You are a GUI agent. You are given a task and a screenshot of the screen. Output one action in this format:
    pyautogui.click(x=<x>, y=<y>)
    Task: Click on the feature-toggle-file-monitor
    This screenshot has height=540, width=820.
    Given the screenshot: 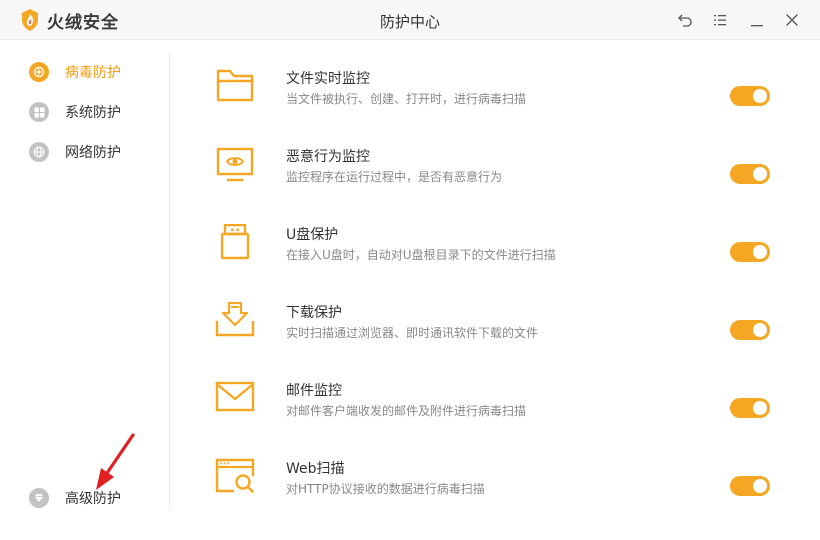 What is the action you would take?
    pyautogui.click(x=750, y=96)
    